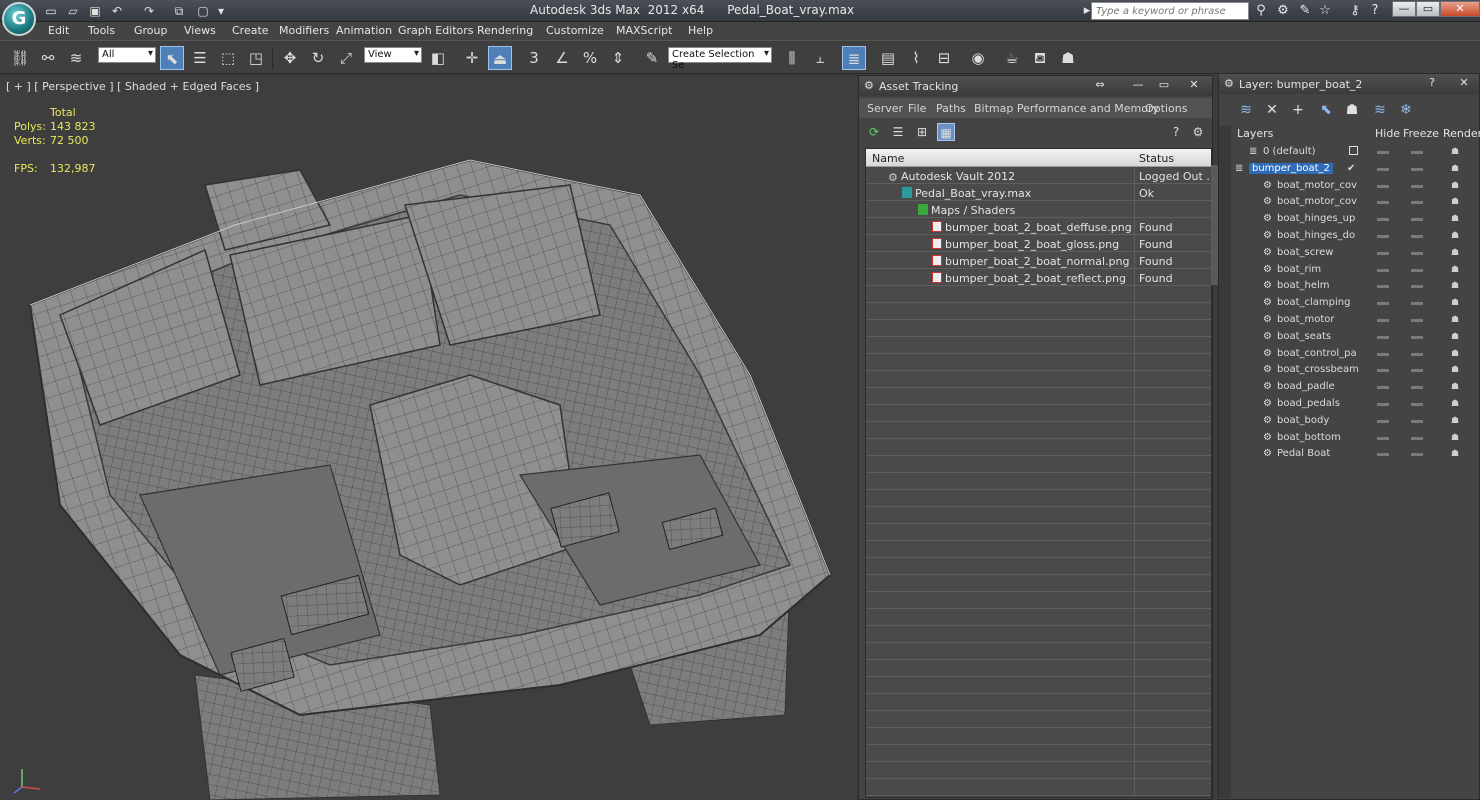 The image size is (1480, 800). I want to click on render-setup-icon: ☕, so click(1012, 58).